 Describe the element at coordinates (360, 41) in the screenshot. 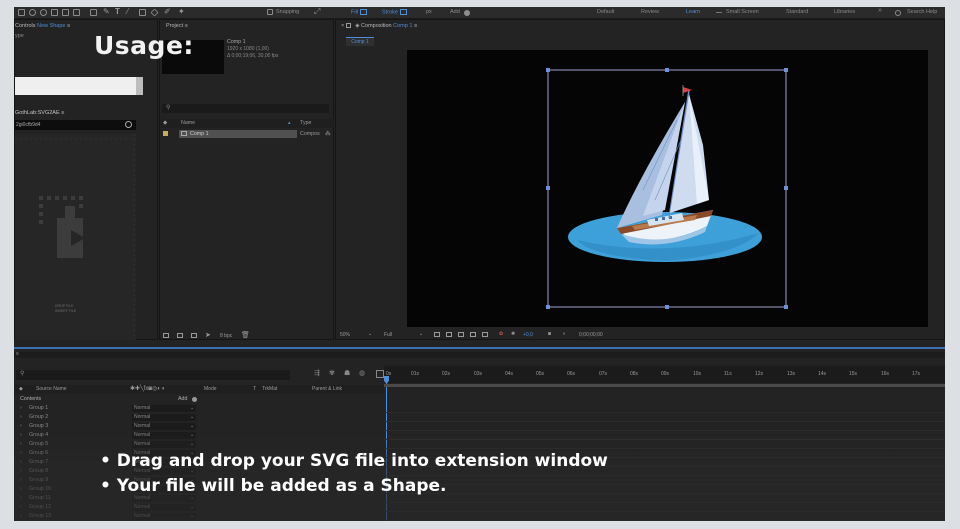

I see `tab-comp-1: Comp 1` at that location.